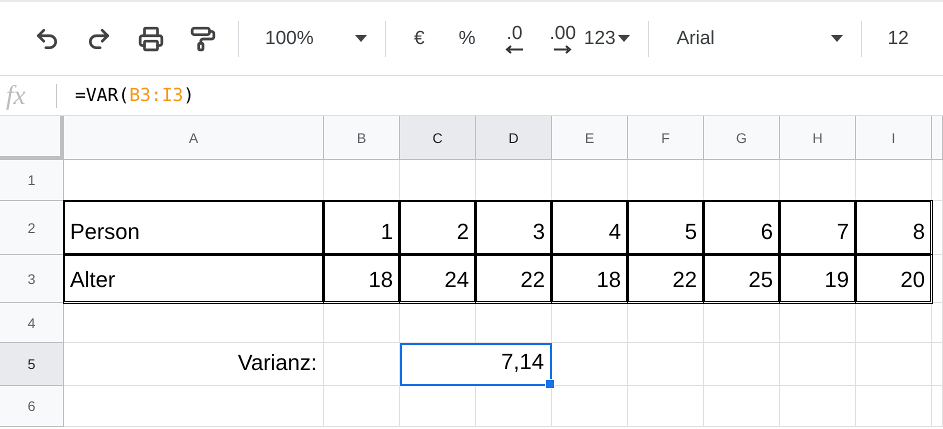 The height and width of the screenshot is (429, 943). Describe the element at coordinates (362, 228) in the screenshot. I see `table-cell: 1` at that location.